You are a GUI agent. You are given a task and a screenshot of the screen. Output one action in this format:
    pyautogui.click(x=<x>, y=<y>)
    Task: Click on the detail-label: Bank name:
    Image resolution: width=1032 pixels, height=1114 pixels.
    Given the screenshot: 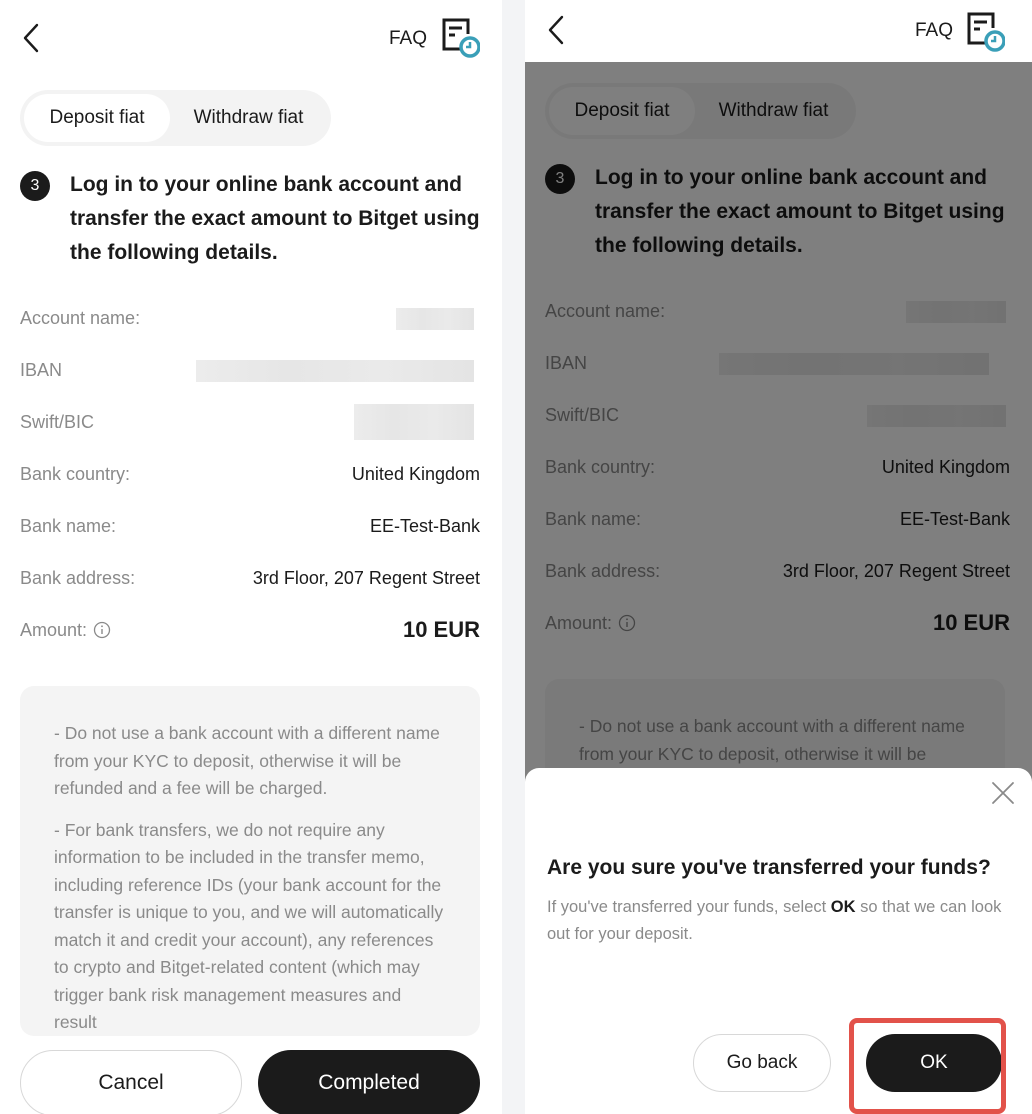 What is the action you would take?
    pyautogui.click(x=68, y=525)
    